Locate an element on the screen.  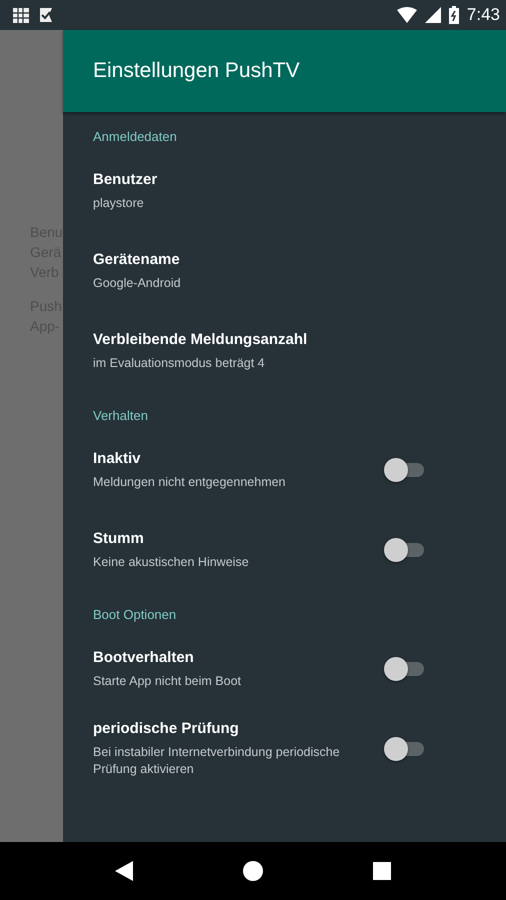
section-header: Anmeldedaten is located at coordinates (135, 137).